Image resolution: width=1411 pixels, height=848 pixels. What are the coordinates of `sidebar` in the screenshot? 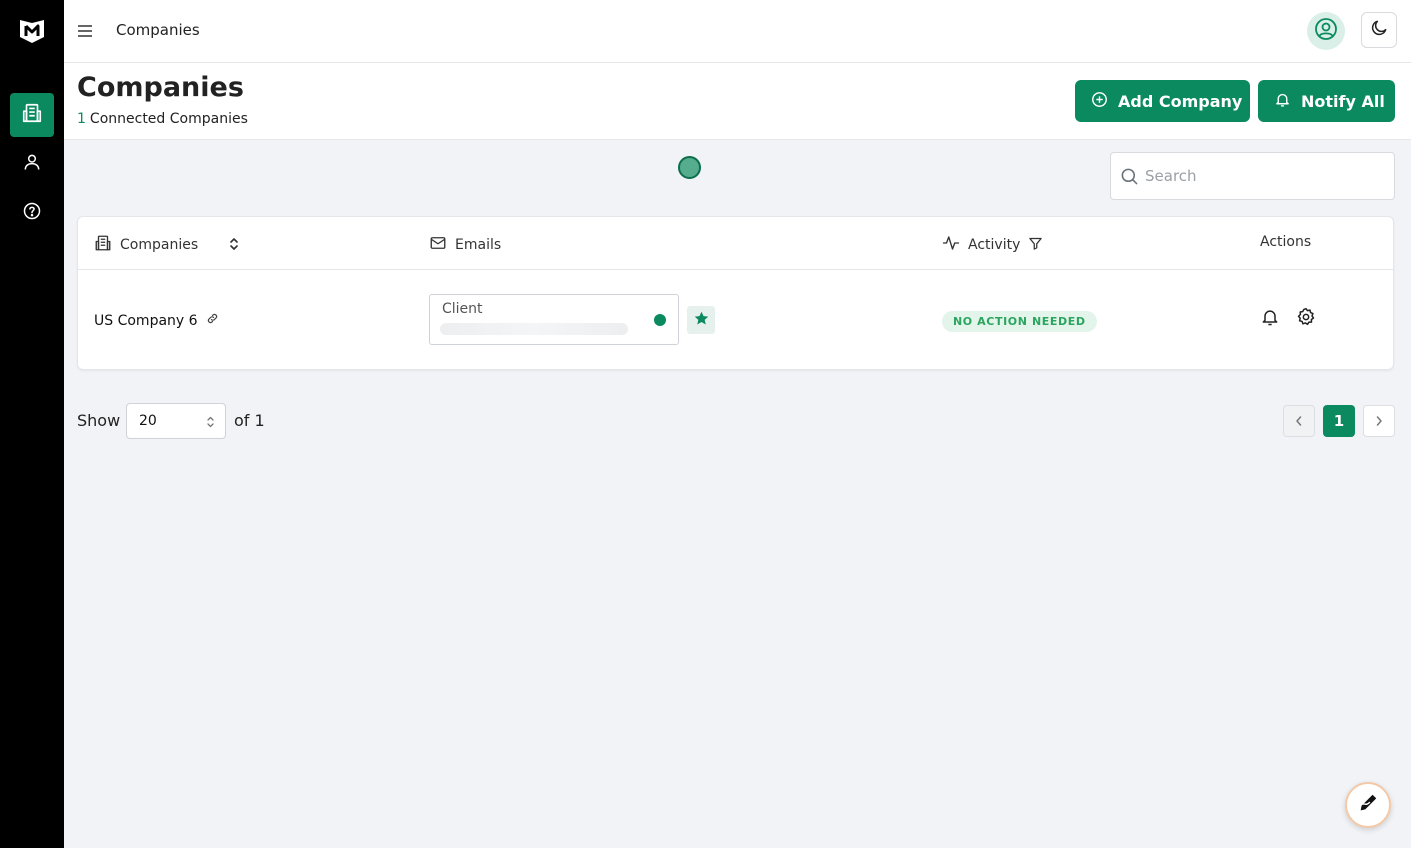 It's located at (32, 424).